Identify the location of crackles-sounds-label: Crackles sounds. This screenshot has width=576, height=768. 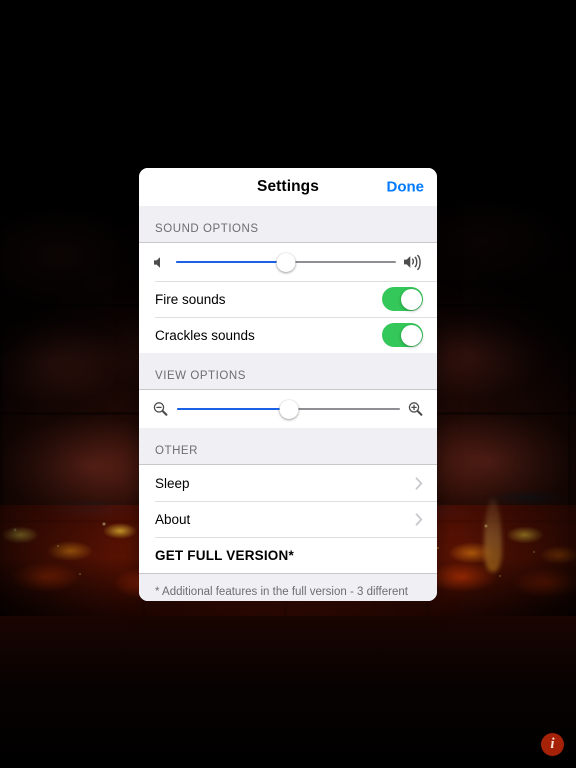
(205, 335).